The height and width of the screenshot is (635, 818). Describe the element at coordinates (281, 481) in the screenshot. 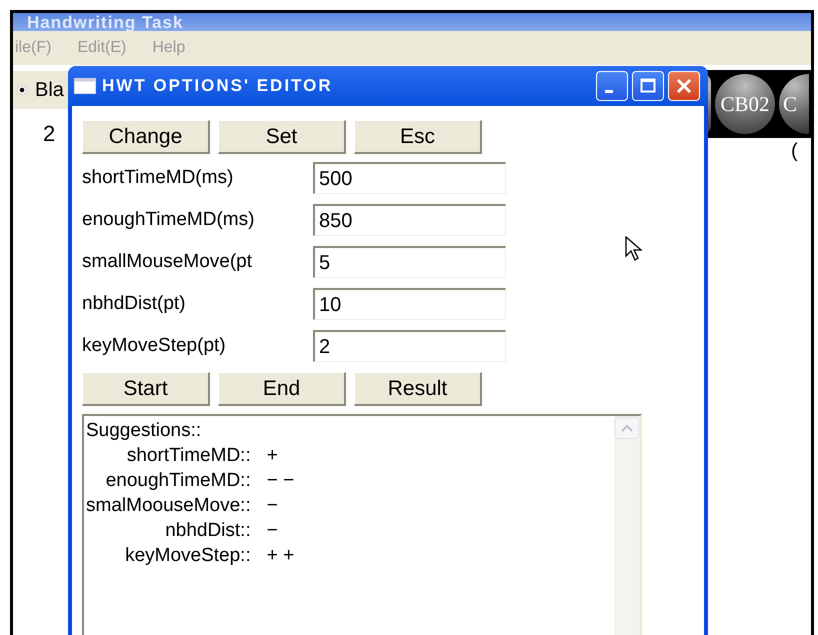

I see `suggestion-mark: − −` at that location.